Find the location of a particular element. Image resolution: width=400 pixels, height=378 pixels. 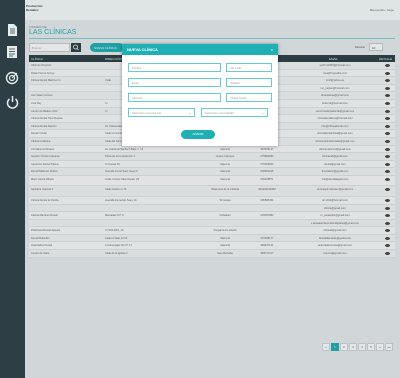

power-icon is located at coordinates (12, 102).